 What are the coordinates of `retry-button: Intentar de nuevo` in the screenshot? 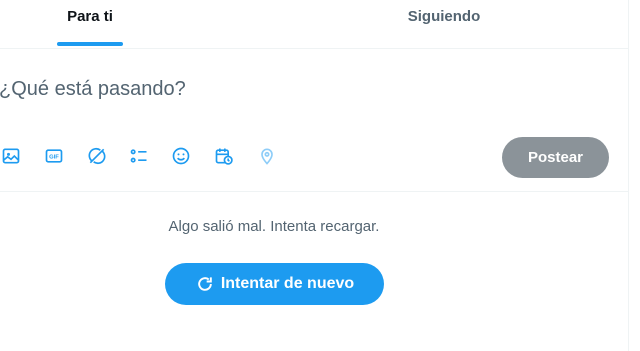 It's located at (274, 284).